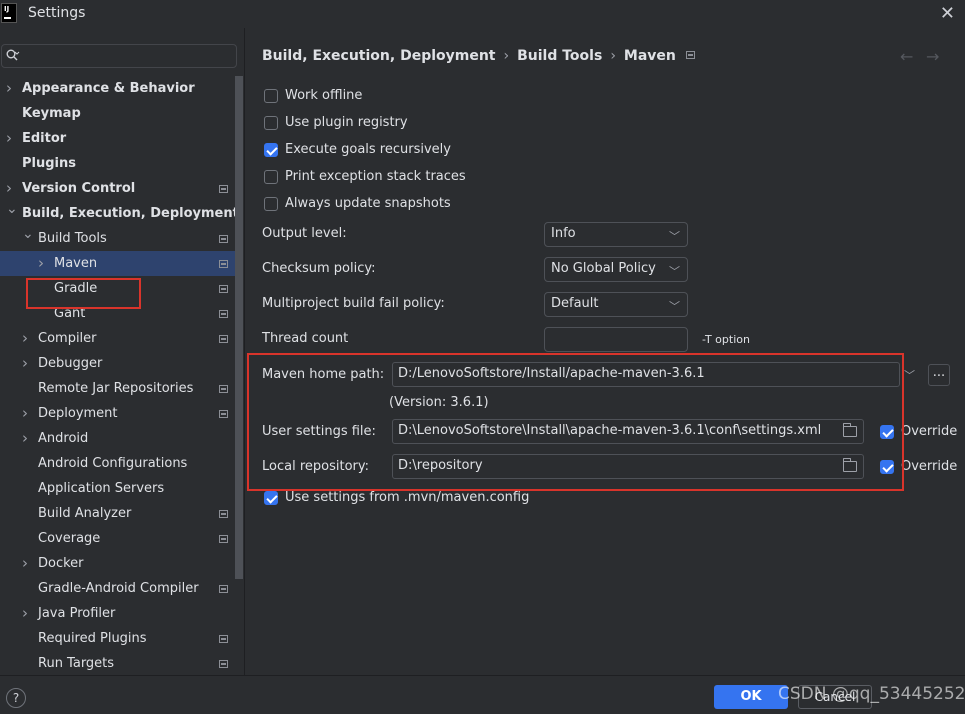 The width and height of the screenshot is (965, 714). What do you see at coordinates (726, 339) in the screenshot?
I see `thread-count-hint: -T option` at bounding box center [726, 339].